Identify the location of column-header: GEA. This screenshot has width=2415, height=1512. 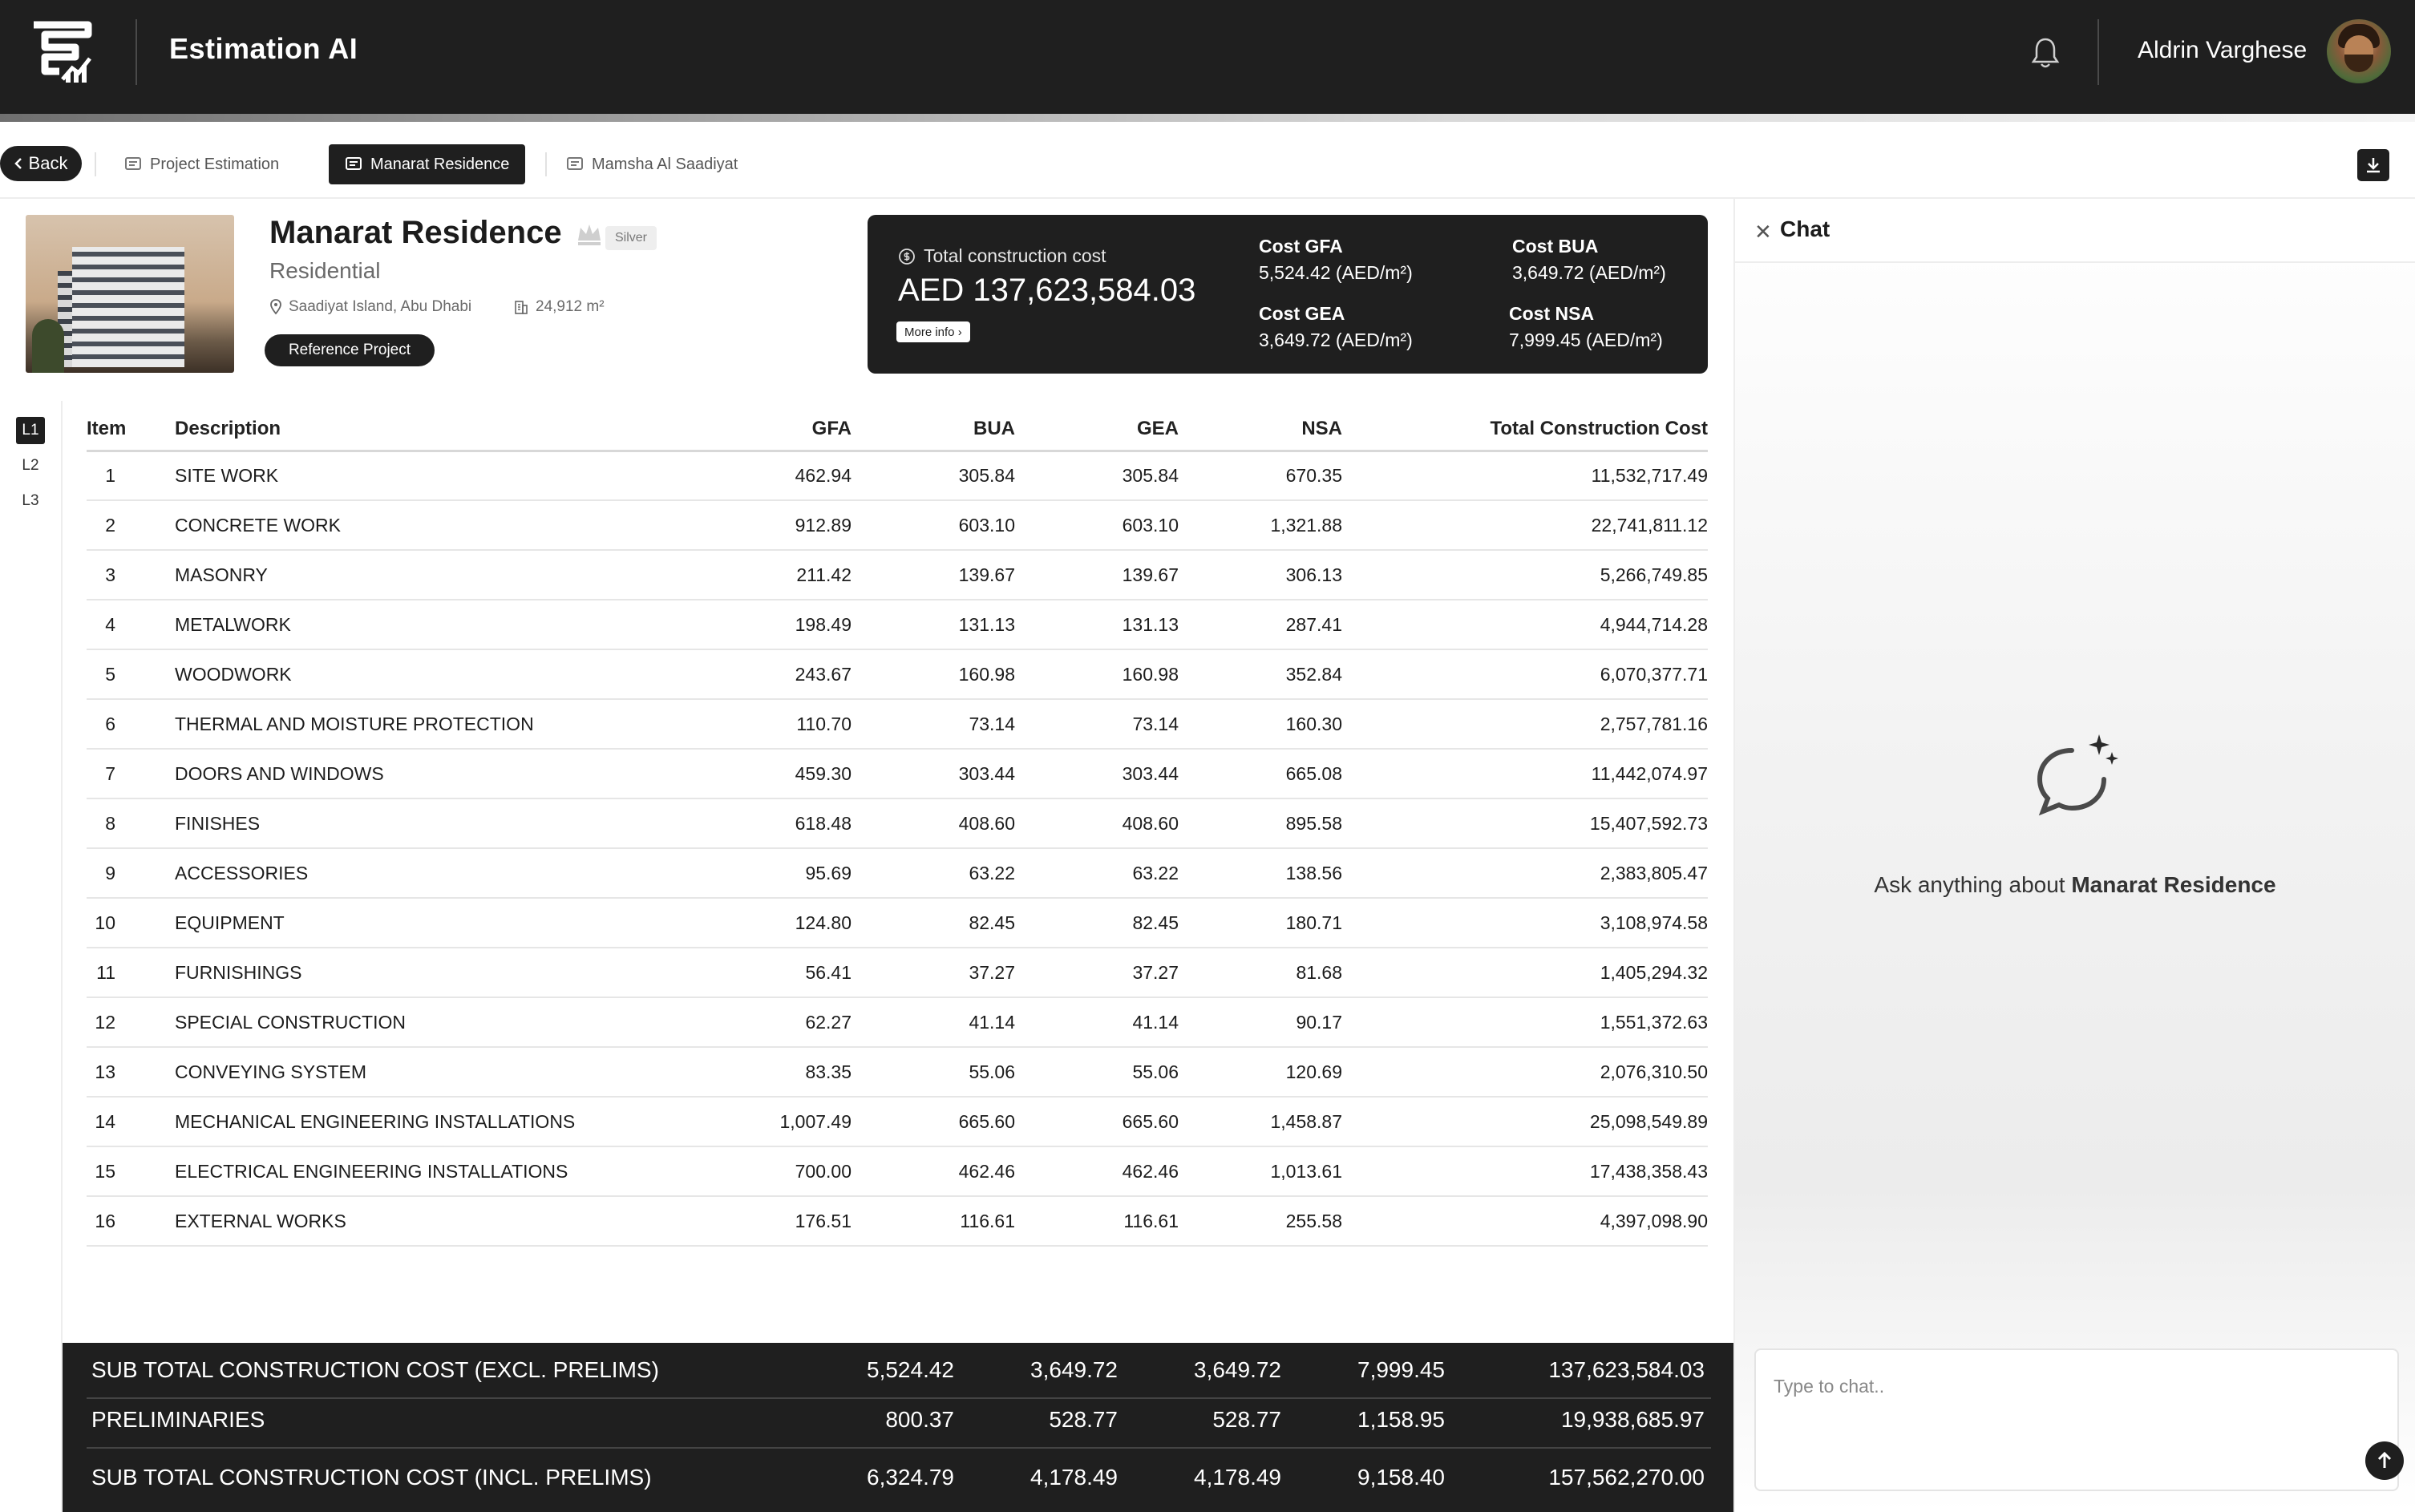
(1097, 431).